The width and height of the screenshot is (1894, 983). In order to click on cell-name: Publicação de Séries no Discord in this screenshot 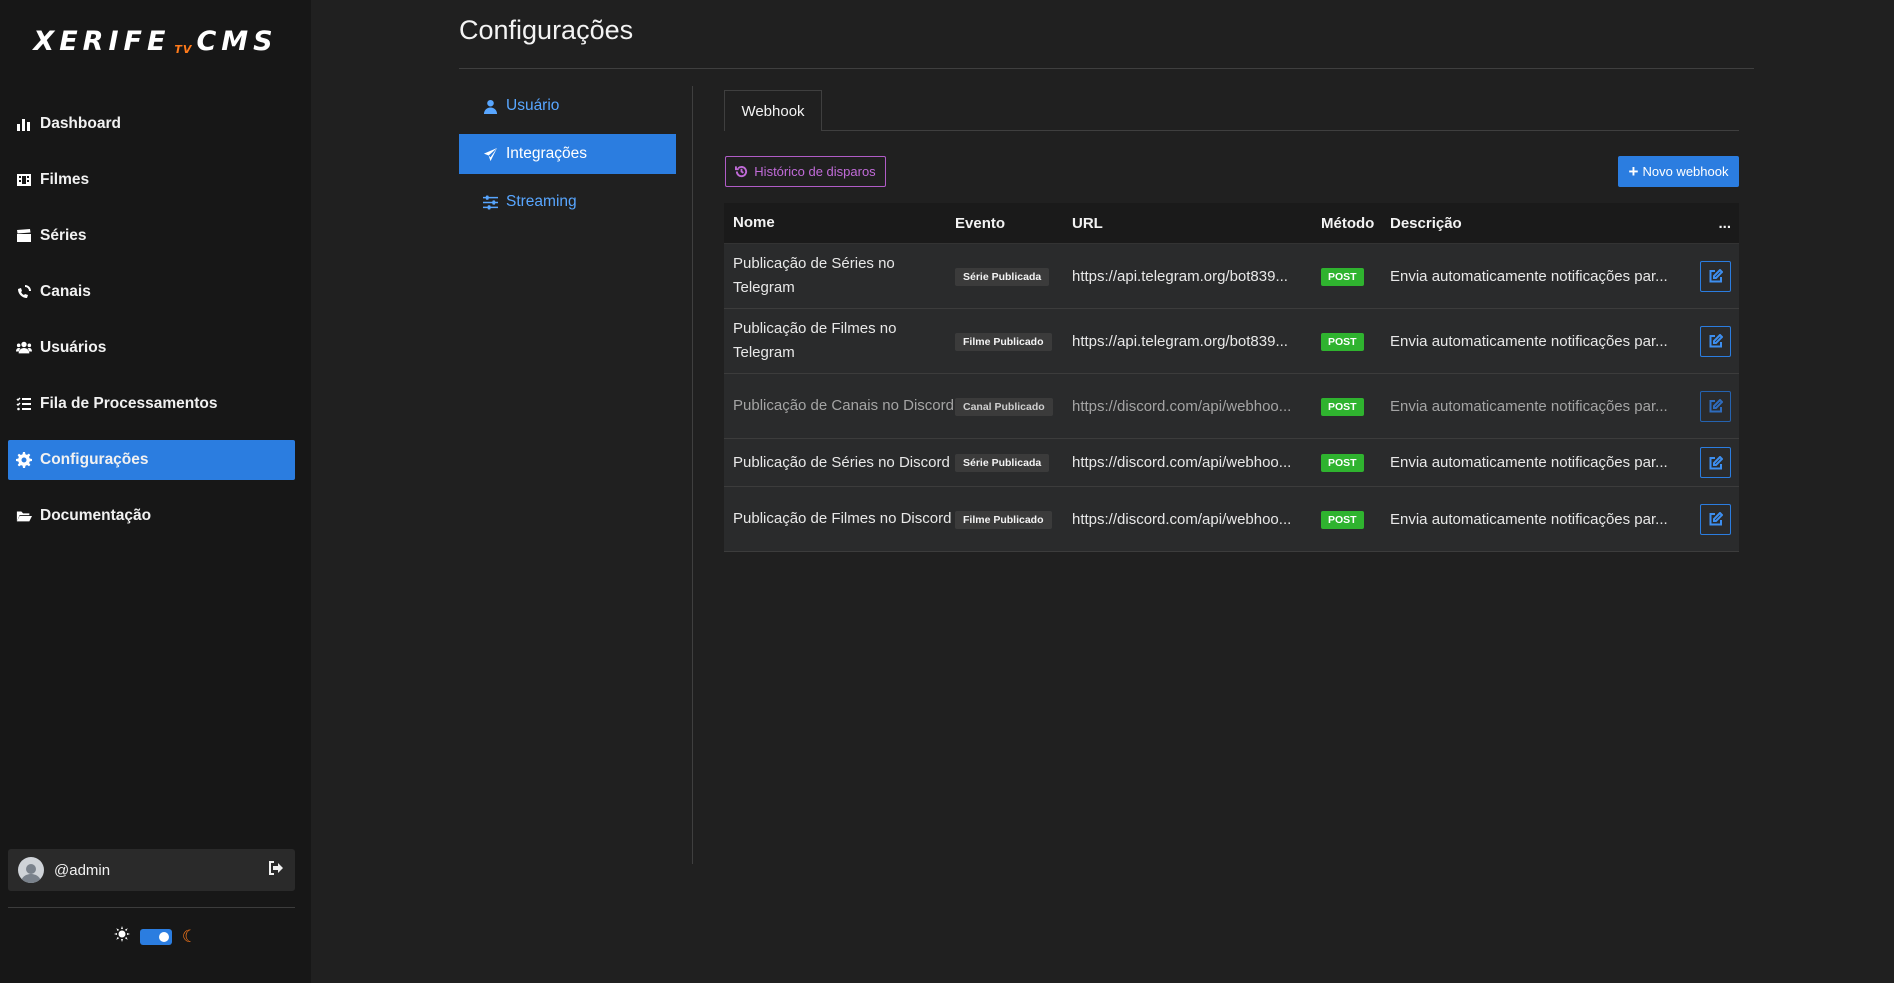, I will do `click(841, 462)`.